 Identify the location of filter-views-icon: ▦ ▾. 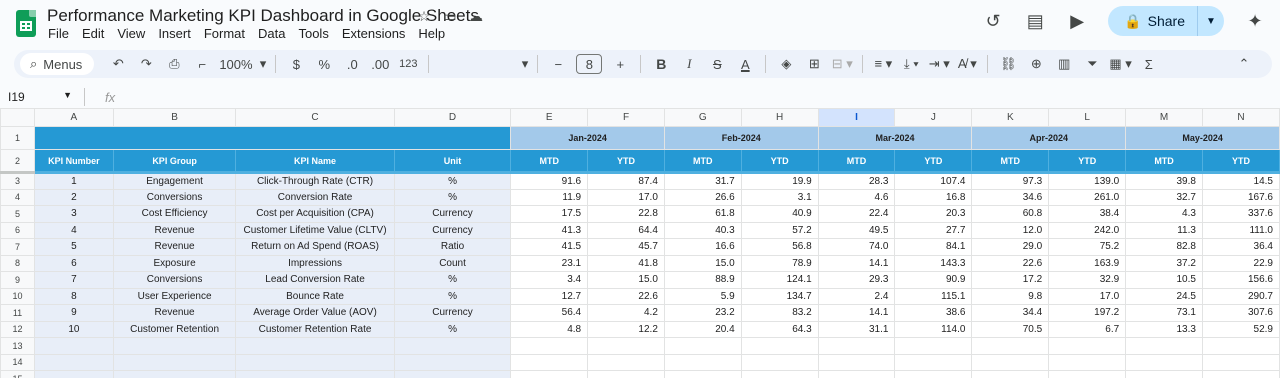
(1120, 64).